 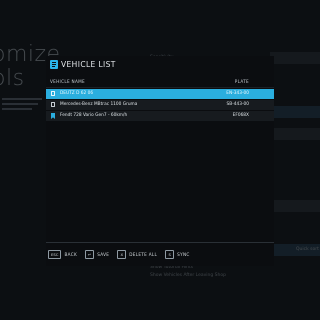 I want to click on back-button-label: BACK, so click(x=71, y=254).